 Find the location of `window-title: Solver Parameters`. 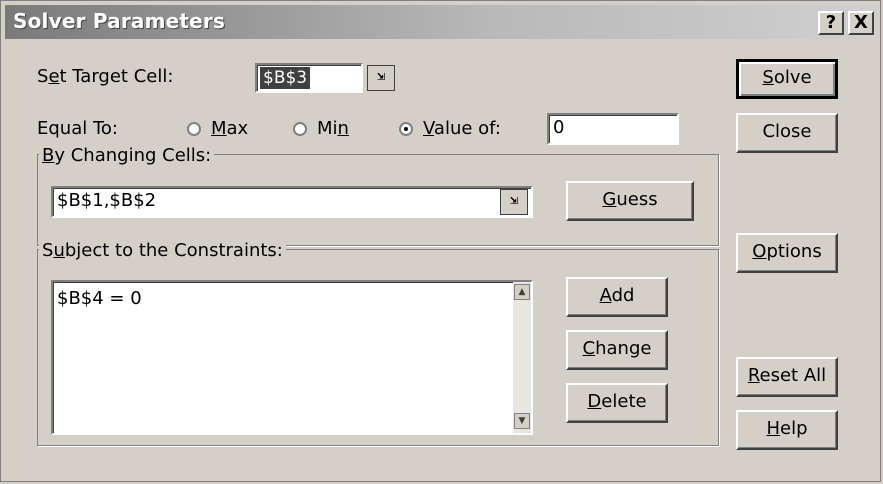

window-title: Solver Parameters is located at coordinates (119, 21).